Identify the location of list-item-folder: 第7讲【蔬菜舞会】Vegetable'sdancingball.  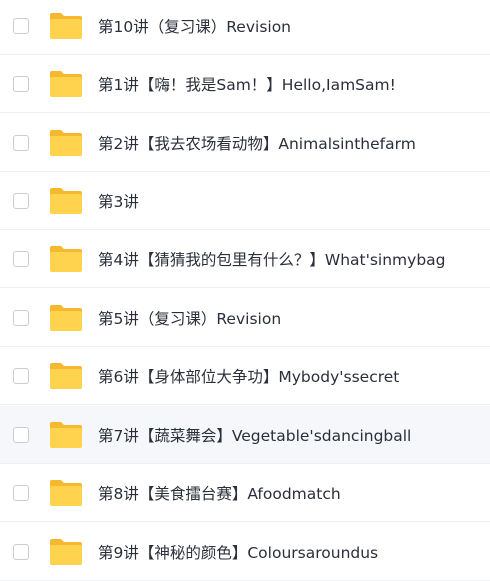
(245, 435).